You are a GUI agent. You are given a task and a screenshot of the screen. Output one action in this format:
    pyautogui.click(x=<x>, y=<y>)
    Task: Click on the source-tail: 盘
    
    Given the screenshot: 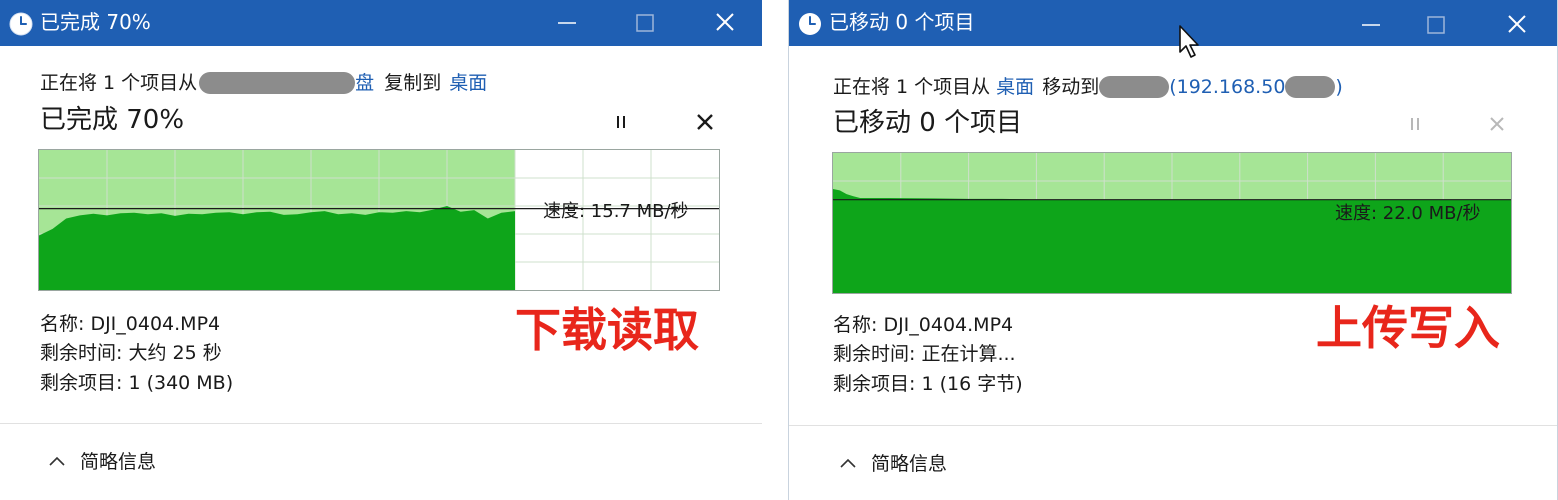 What is the action you would take?
    pyautogui.click(x=365, y=83)
    